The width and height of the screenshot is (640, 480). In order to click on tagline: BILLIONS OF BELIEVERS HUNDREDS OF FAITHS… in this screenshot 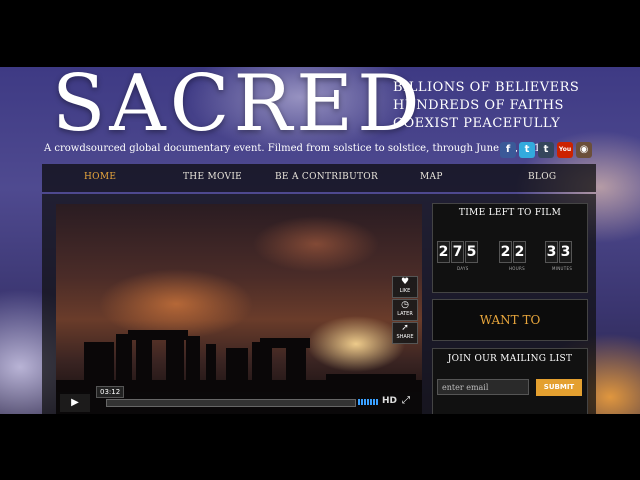, I will do `click(486, 106)`.